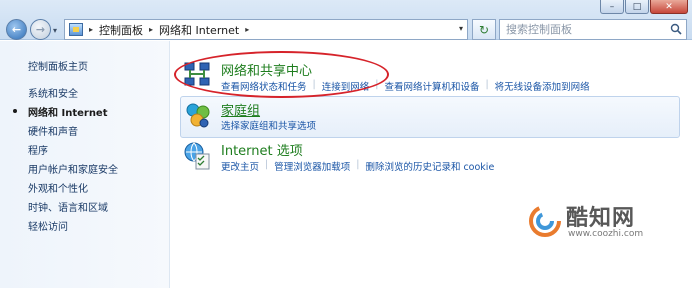 The width and height of the screenshot is (692, 288). I want to click on delete-browsing-history-link: 删除浏览的历史记录和 cookie, so click(429, 166).